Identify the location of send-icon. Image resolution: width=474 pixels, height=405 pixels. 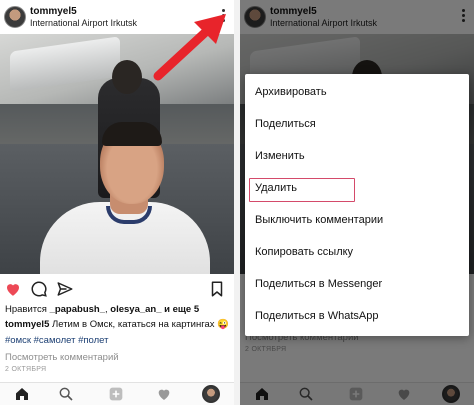
(65, 289).